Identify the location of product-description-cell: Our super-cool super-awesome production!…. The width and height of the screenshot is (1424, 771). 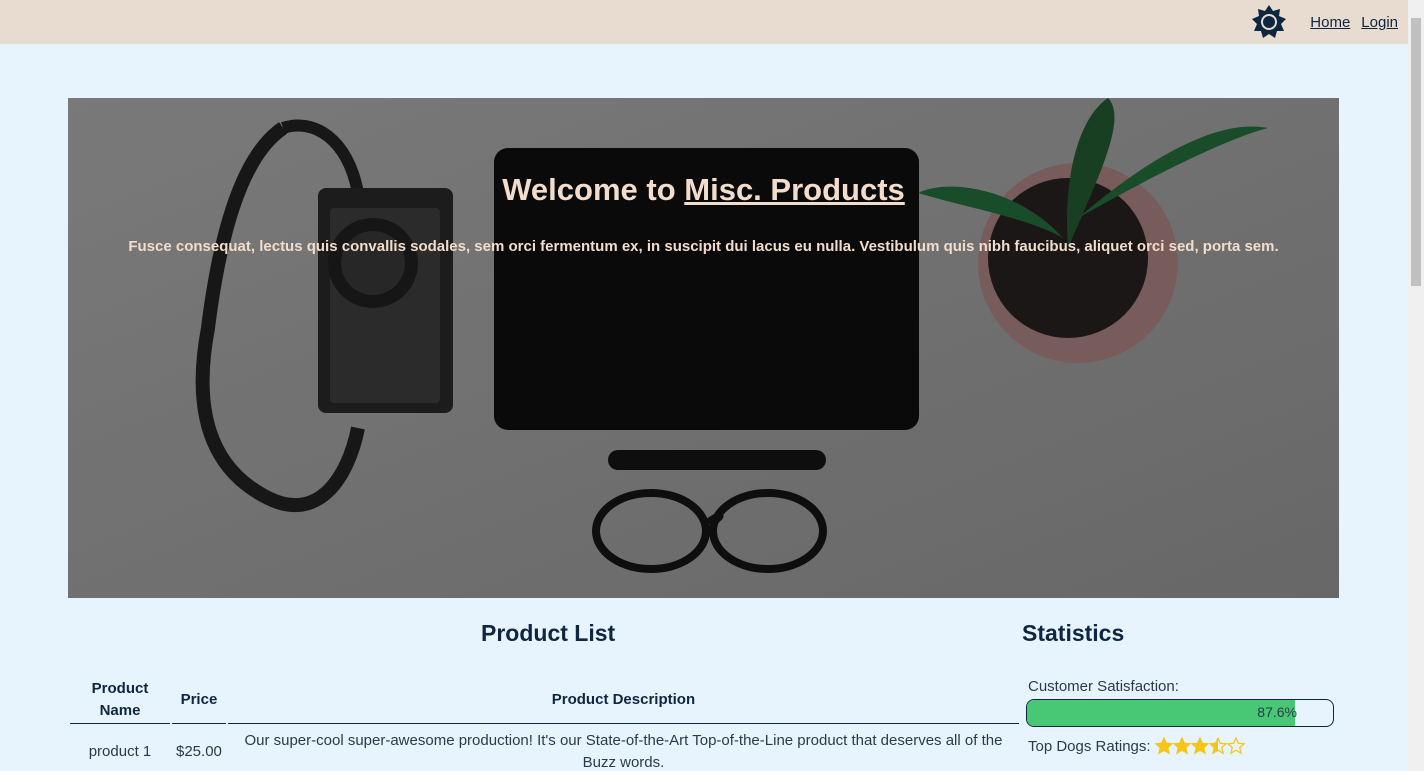
(623, 751).